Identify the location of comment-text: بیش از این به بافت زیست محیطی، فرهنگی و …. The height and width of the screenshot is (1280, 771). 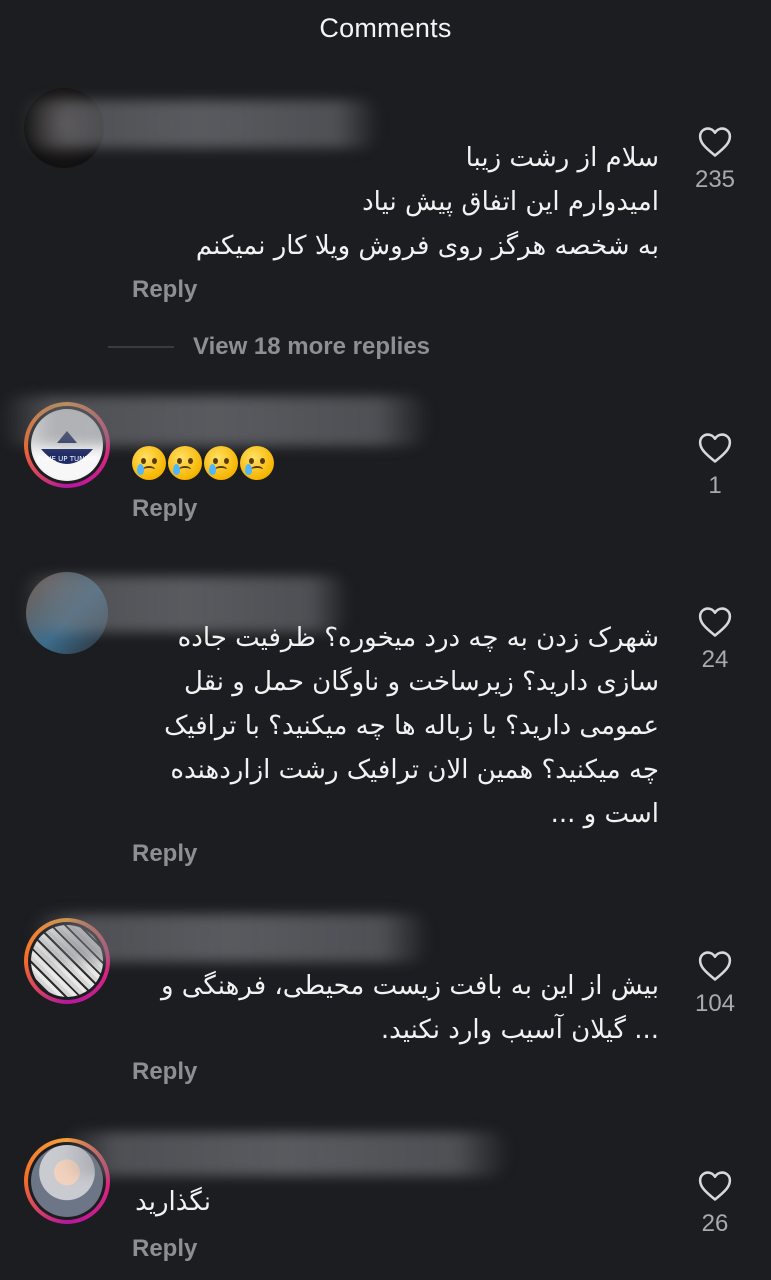
(409, 1008).